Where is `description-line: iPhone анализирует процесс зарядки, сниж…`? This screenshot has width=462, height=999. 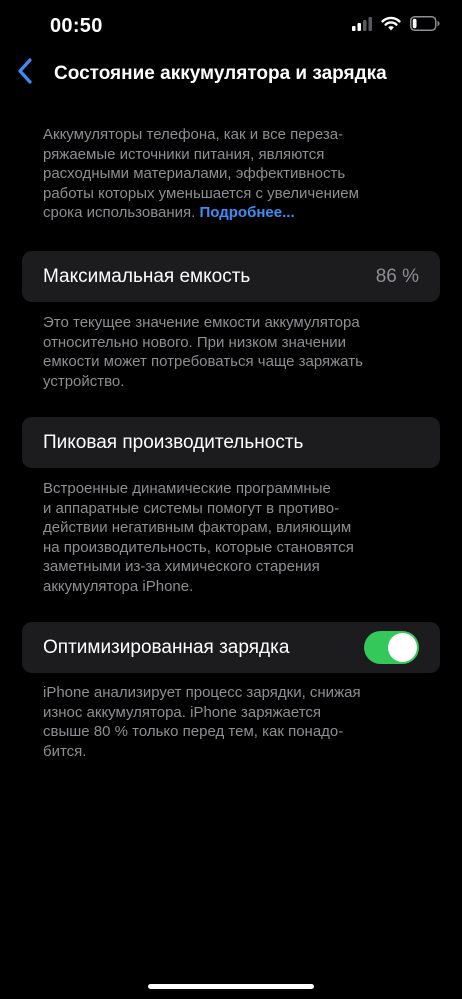 description-line: iPhone анализирует процесс зарядки, сниж… is located at coordinates (202, 692).